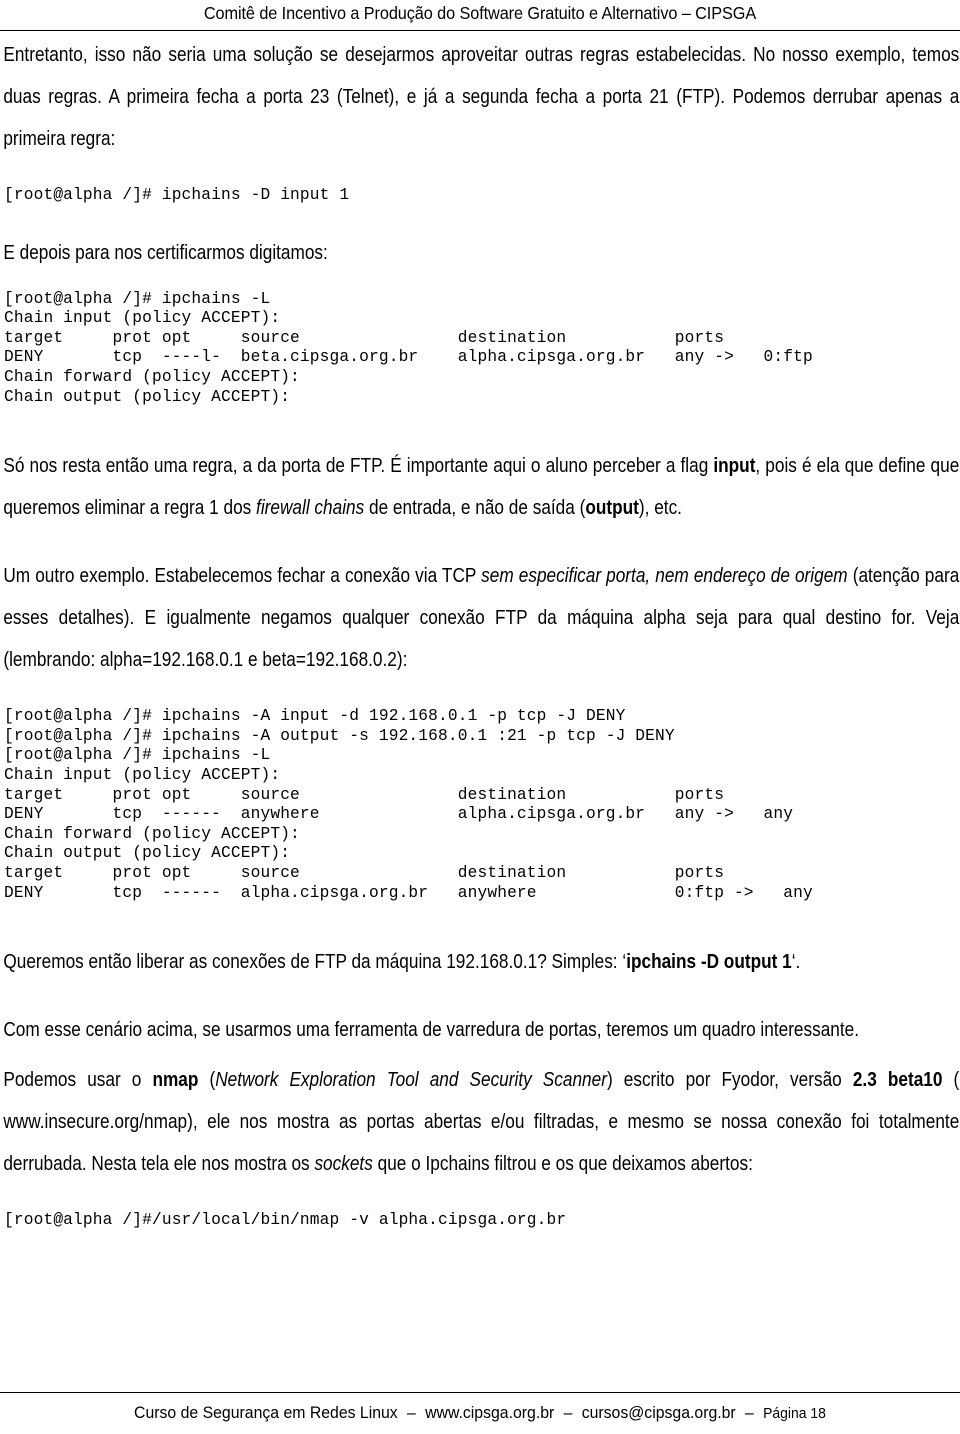  I want to click on bold-nmap: nmap, so click(175, 1080).